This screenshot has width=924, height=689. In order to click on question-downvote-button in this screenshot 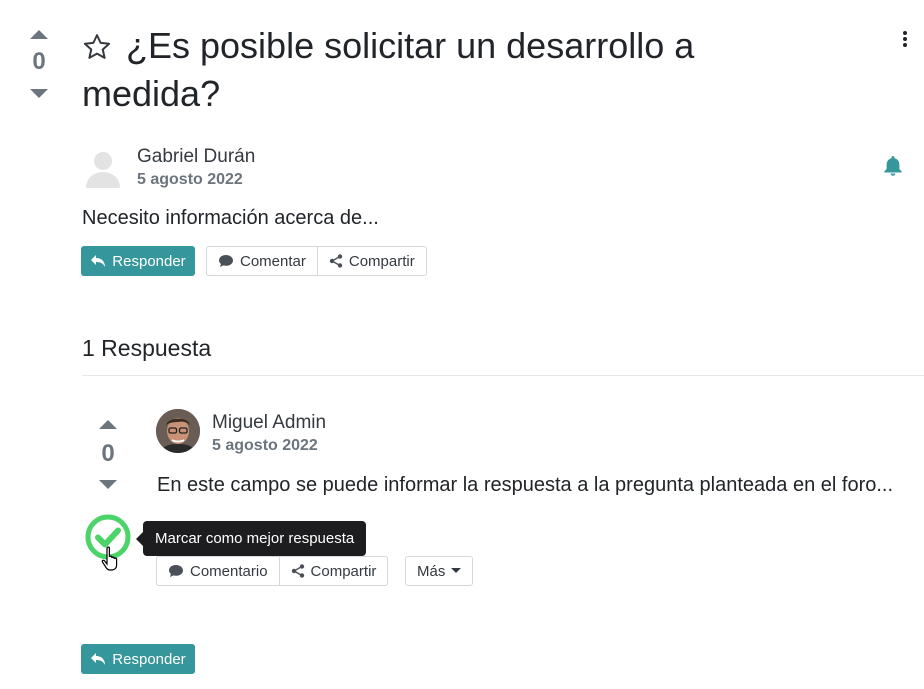, I will do `click(39, 93)`.